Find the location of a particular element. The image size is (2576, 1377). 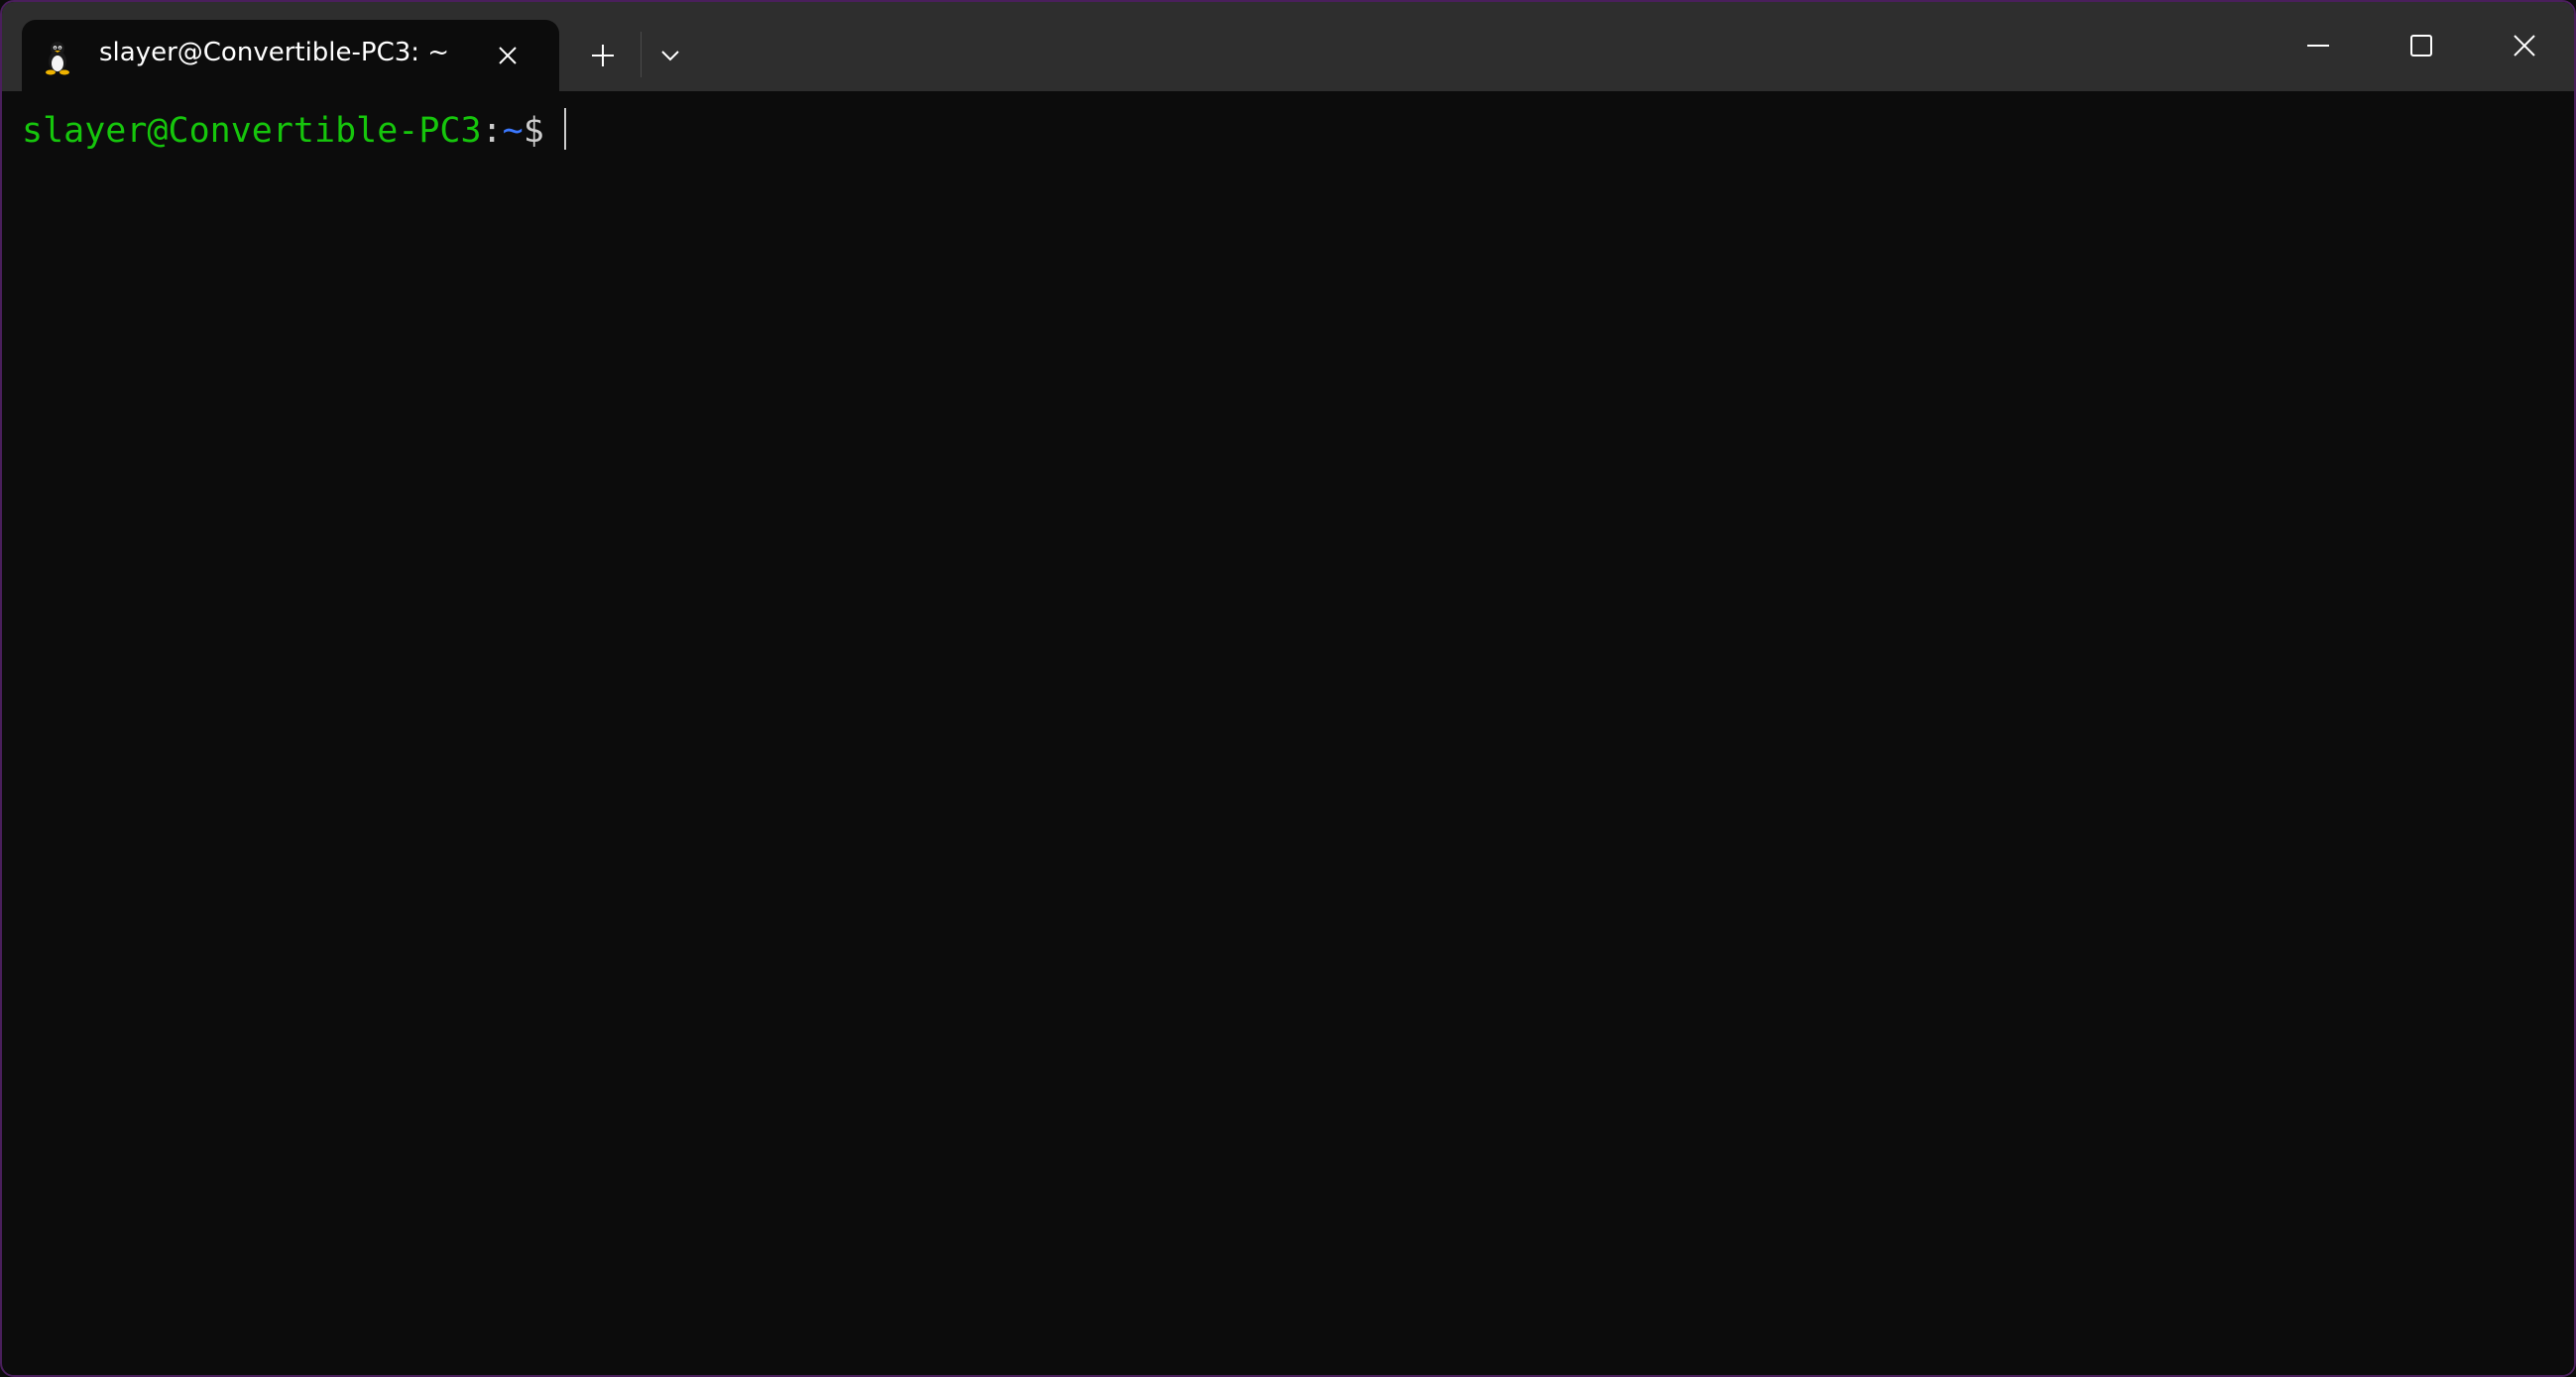

tab-dropdown-button is located at coordinates (670, 55).